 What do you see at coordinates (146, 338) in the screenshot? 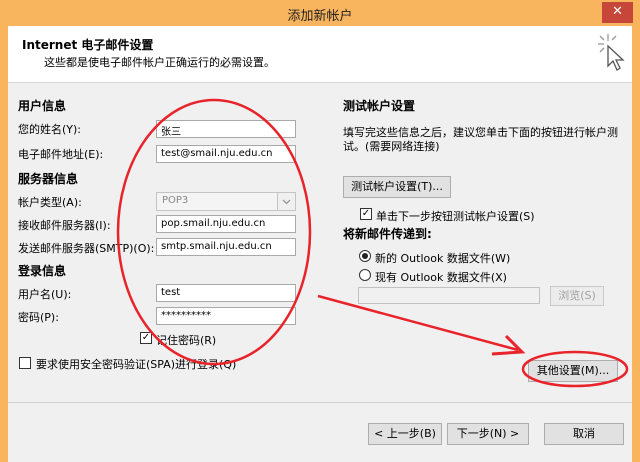
I see `remember-password-checkbox: ✓` at bounding box center [146, 338].